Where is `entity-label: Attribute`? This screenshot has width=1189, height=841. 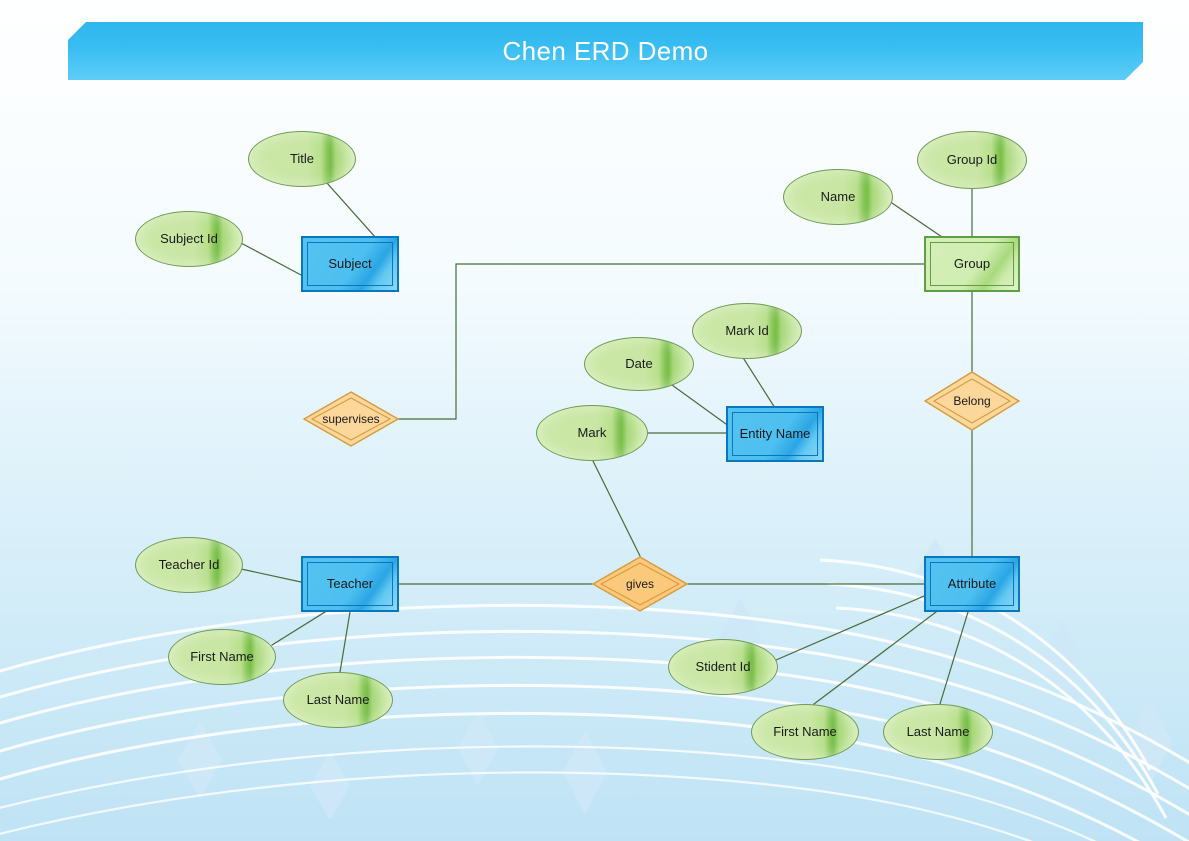 entity-label: Attribute is located at coordinates (972, 583).